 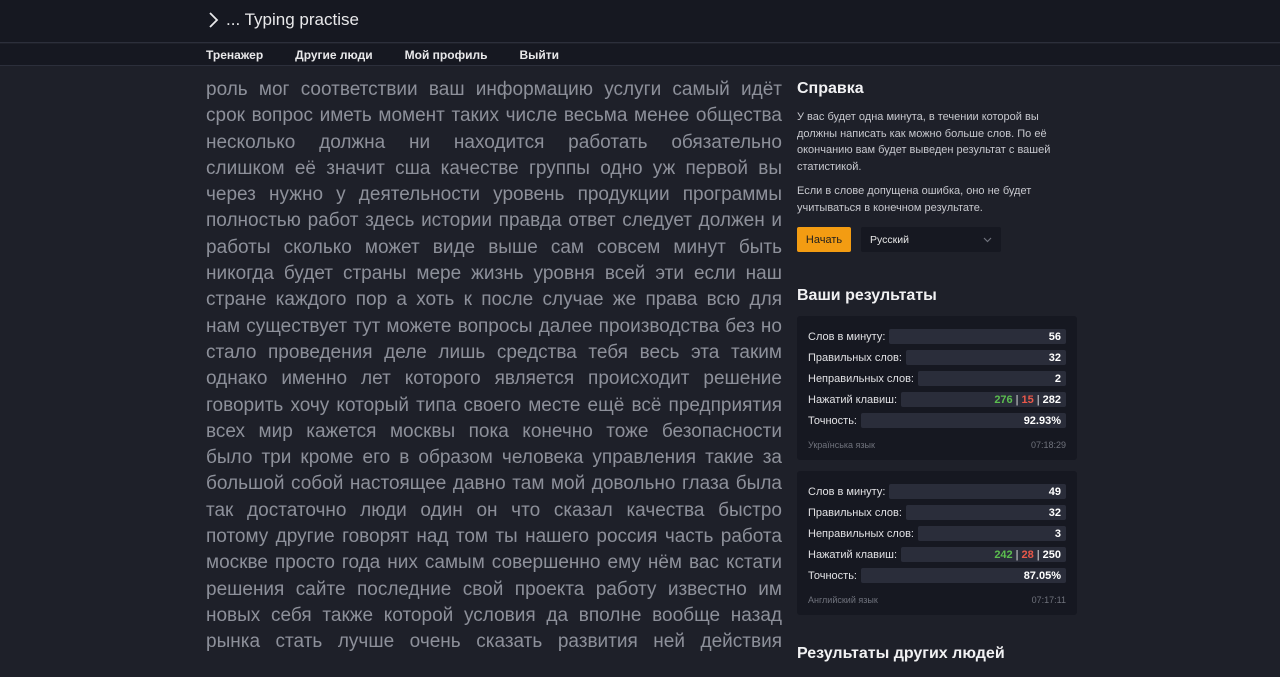 What do you see at coordinates (292, 19) in the screenshot?
I see `app-title: ... Typing practise` at bounding box center [292, 19].